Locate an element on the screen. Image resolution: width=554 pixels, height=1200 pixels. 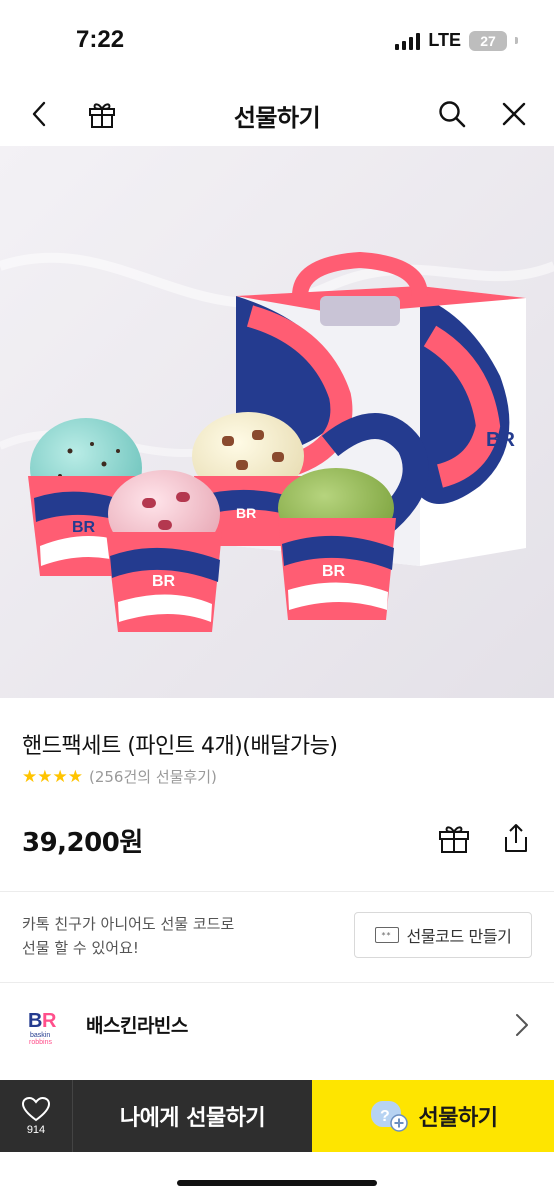
close-icon is located at coordinates (514, 114).